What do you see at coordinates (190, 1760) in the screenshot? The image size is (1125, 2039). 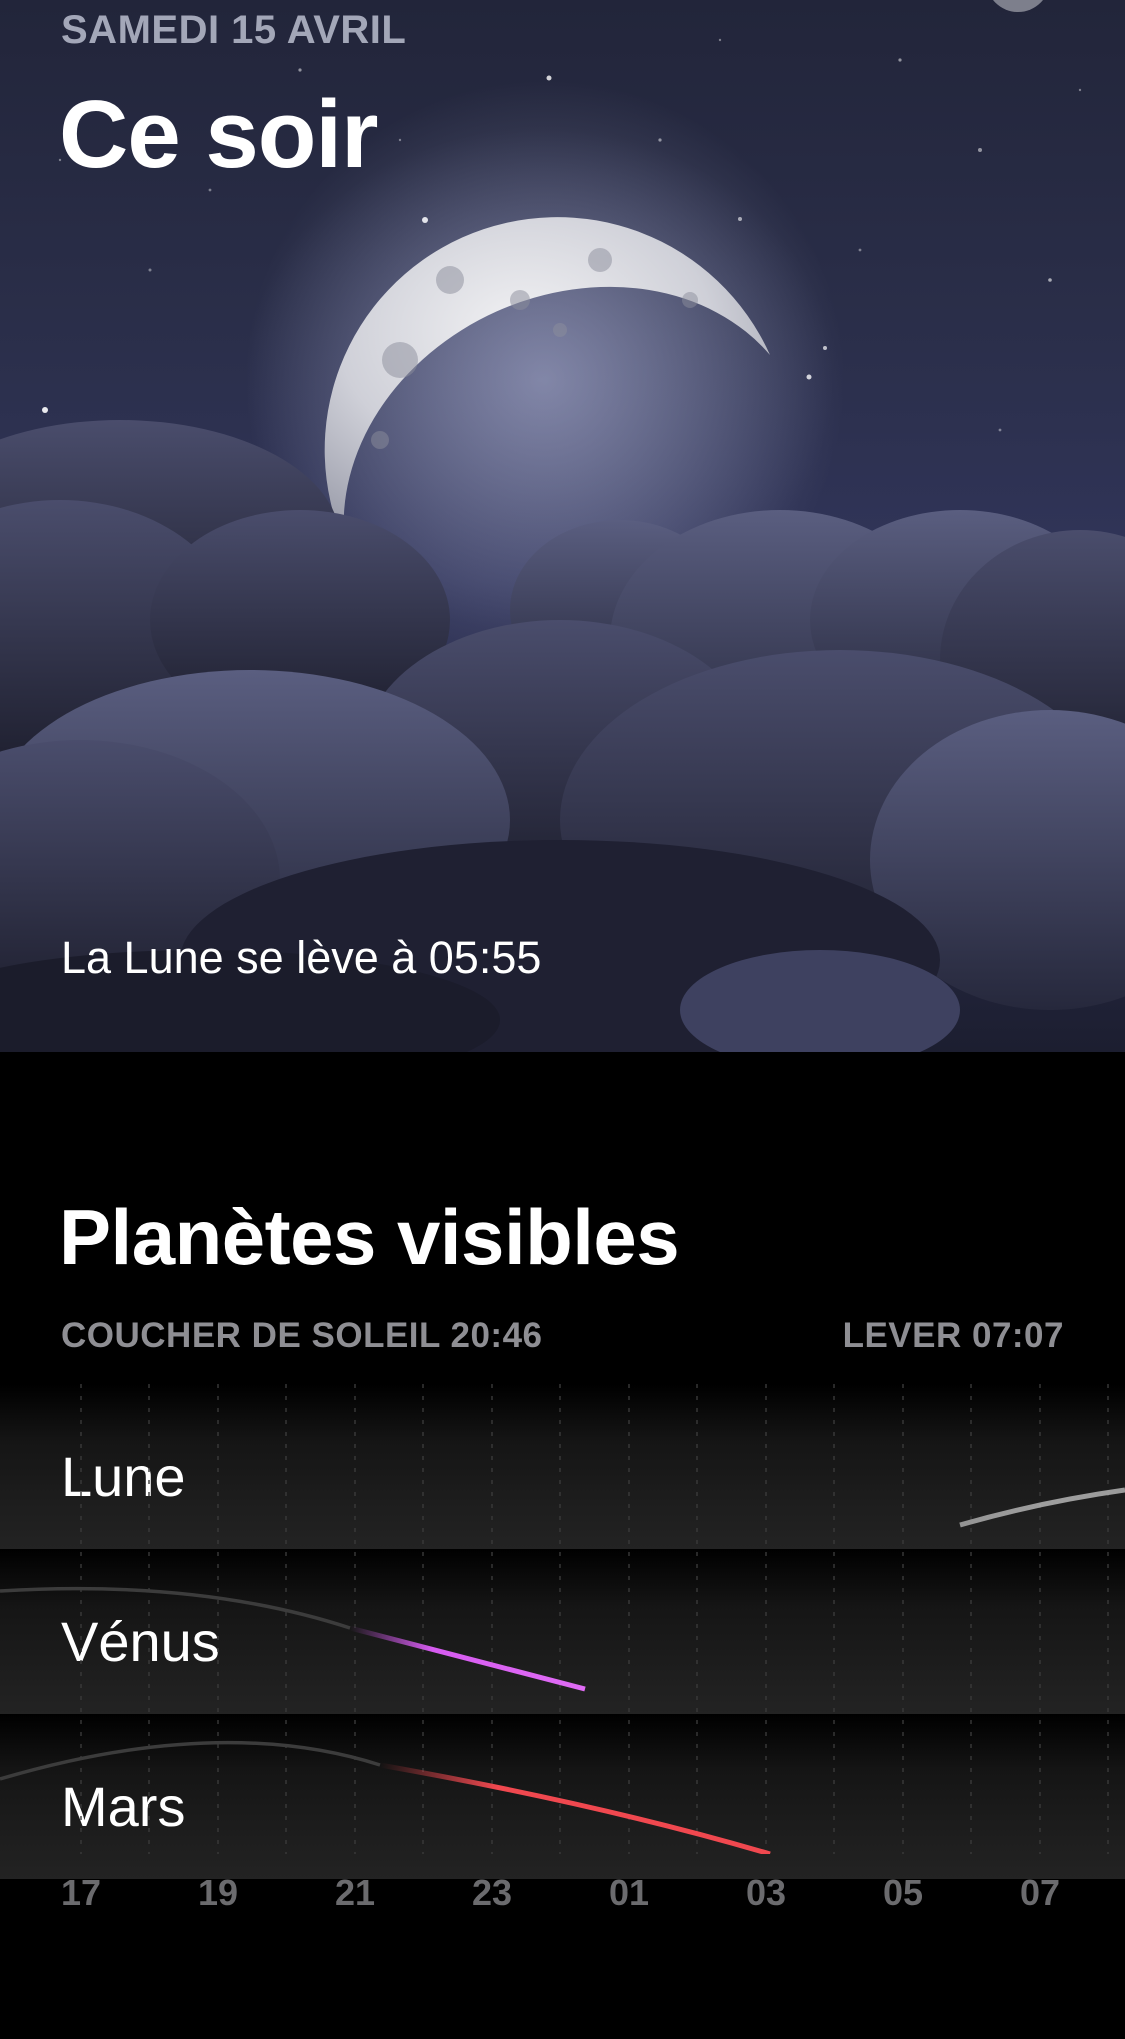 I see `mars-below-horizon-curve` at bounding box center [190, 1760].